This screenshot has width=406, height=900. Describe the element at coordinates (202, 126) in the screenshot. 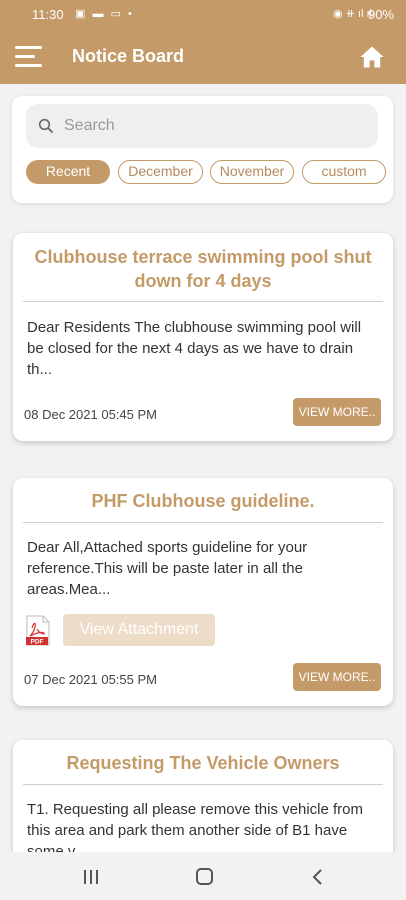

I see `search-input: Search` at that location.